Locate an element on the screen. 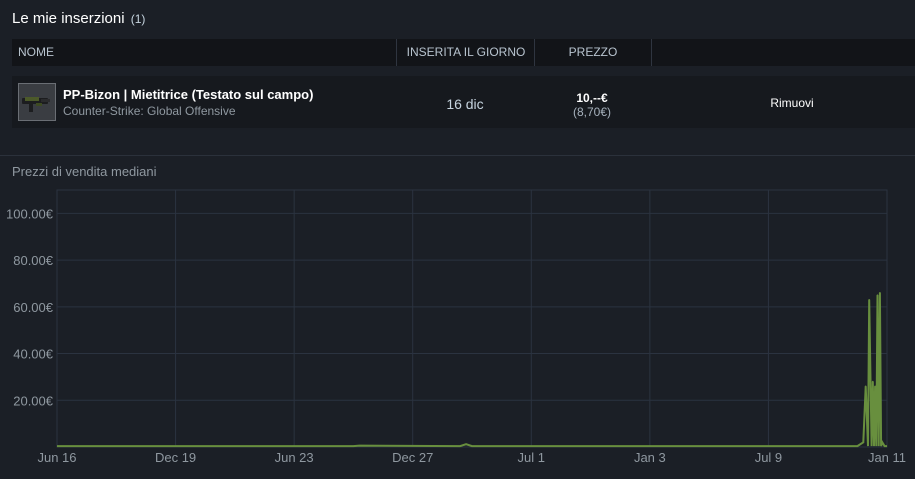 The width and height of the screenshot is (915, 479). listing-price-net: (8,70€) is located at coordinates (592, 112).